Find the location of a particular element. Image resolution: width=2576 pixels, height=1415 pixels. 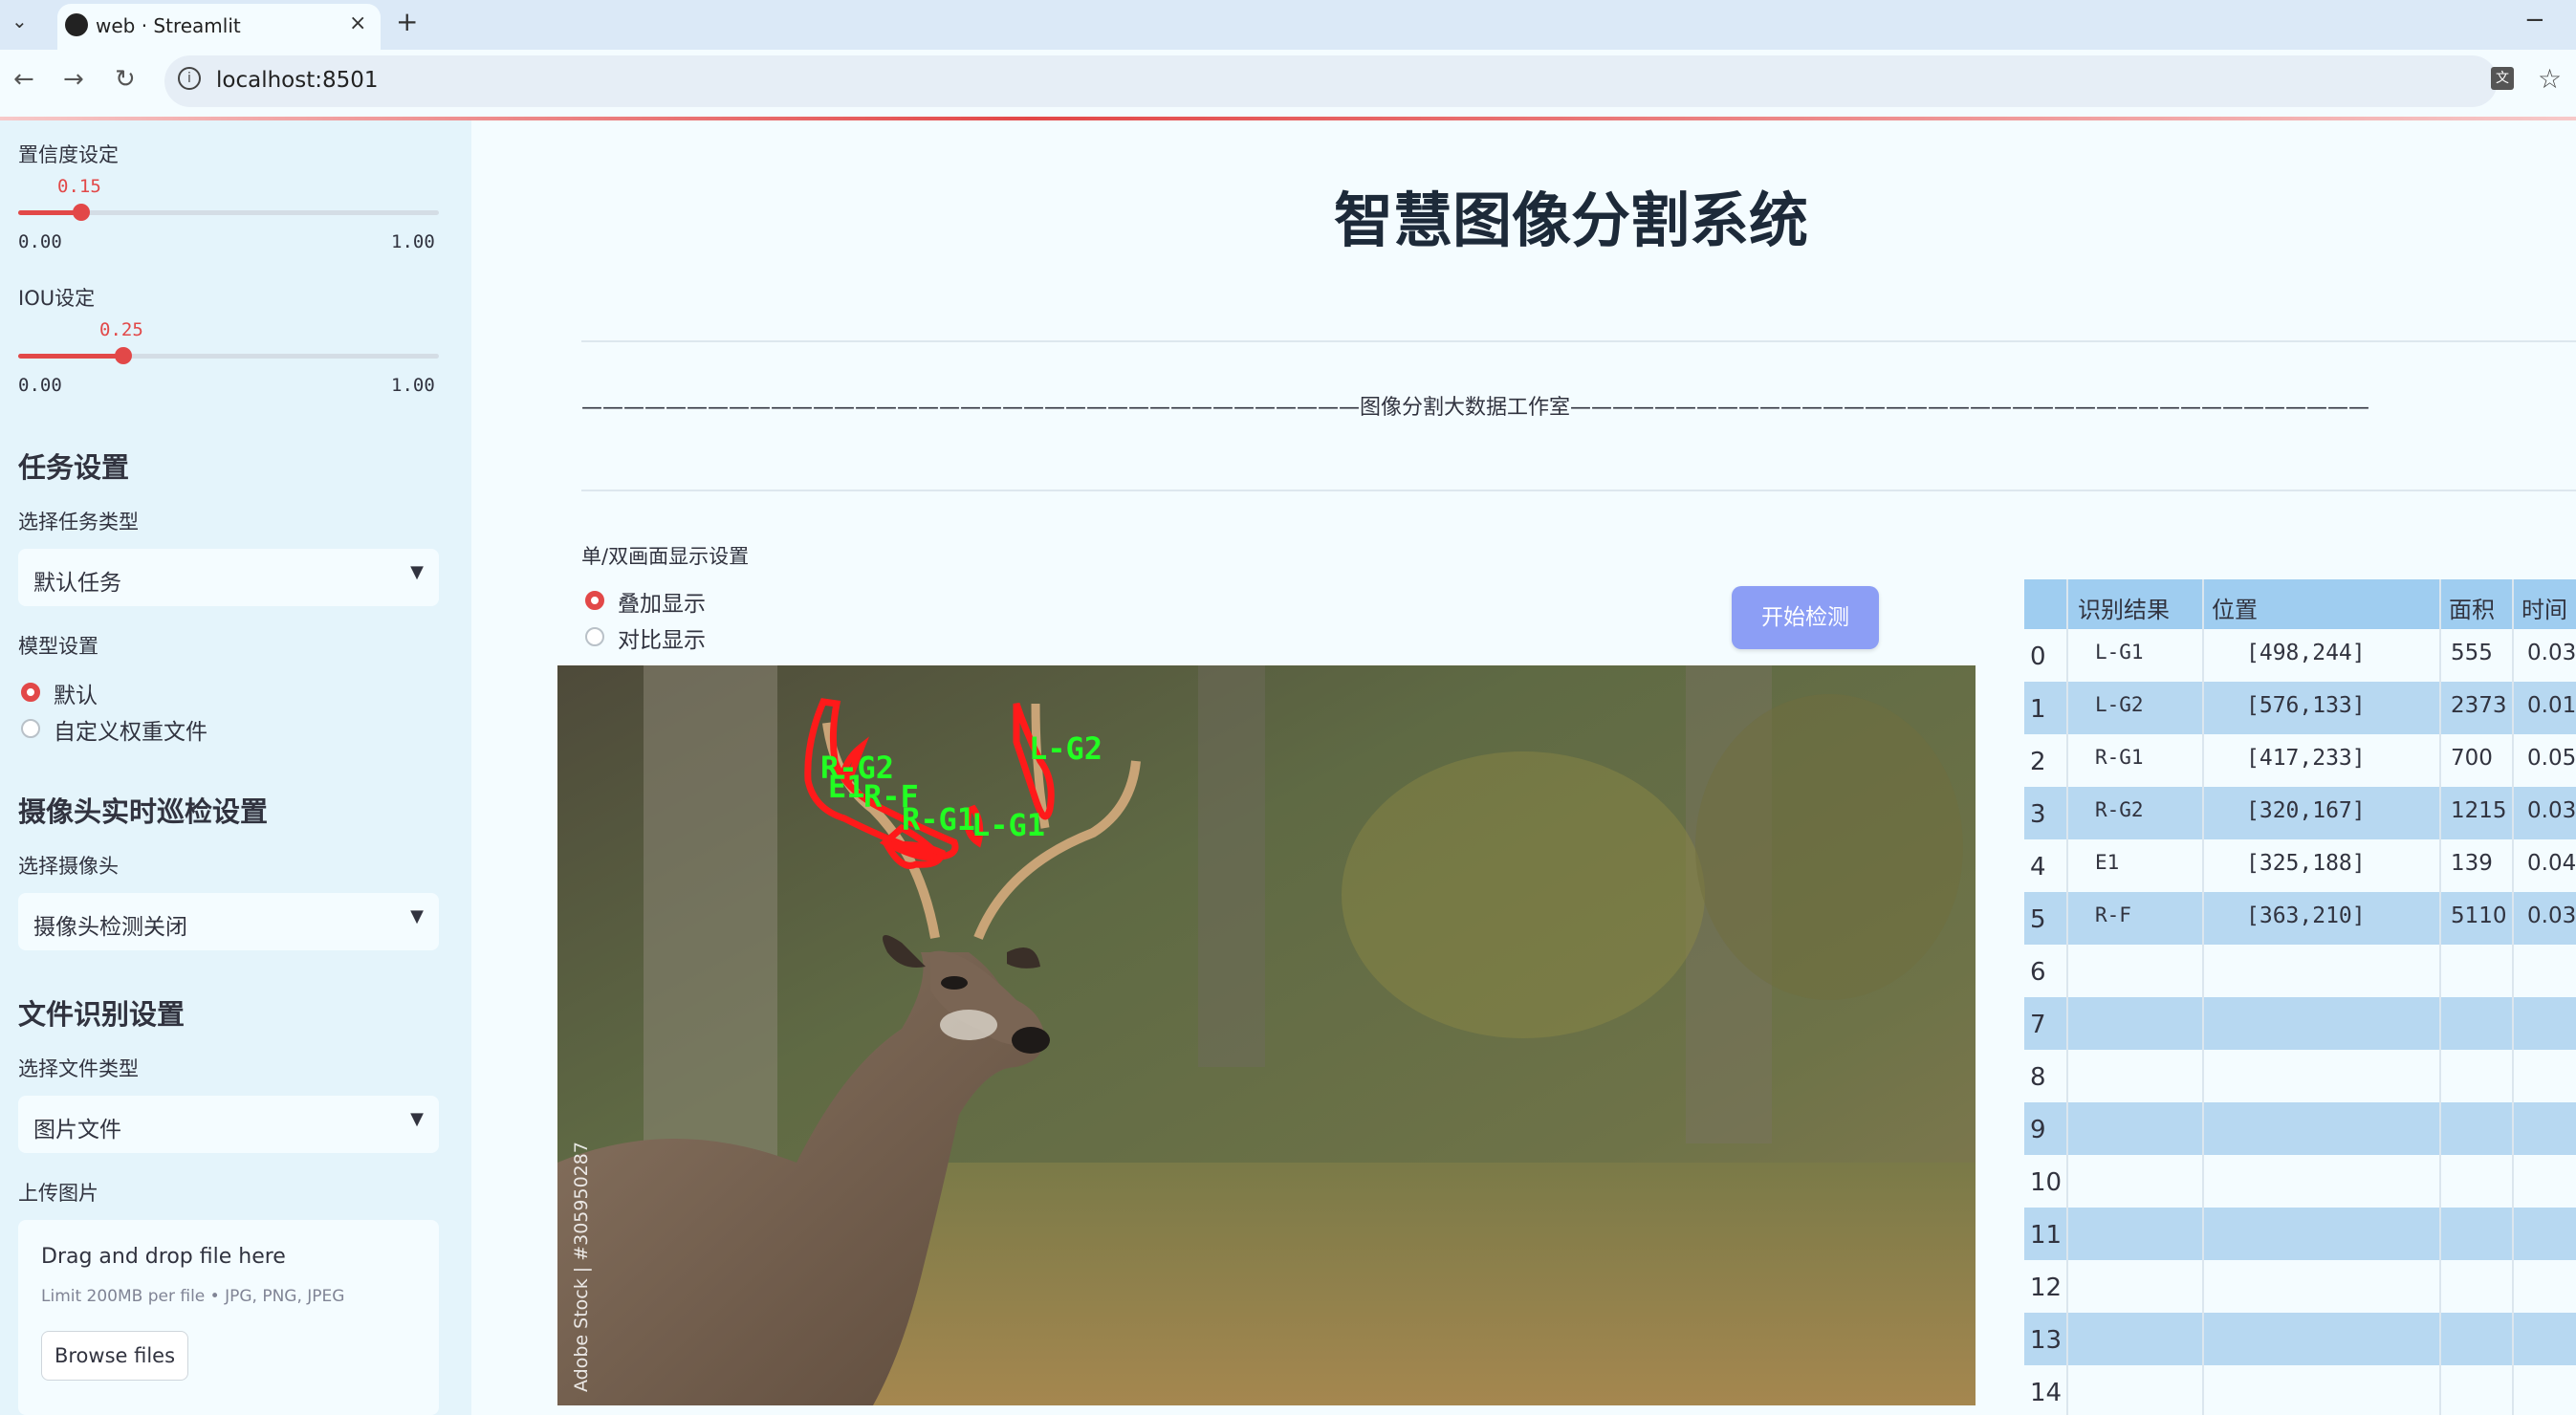

detection-label-l-g1: L-G1 is located at coordinates (1008, 825).